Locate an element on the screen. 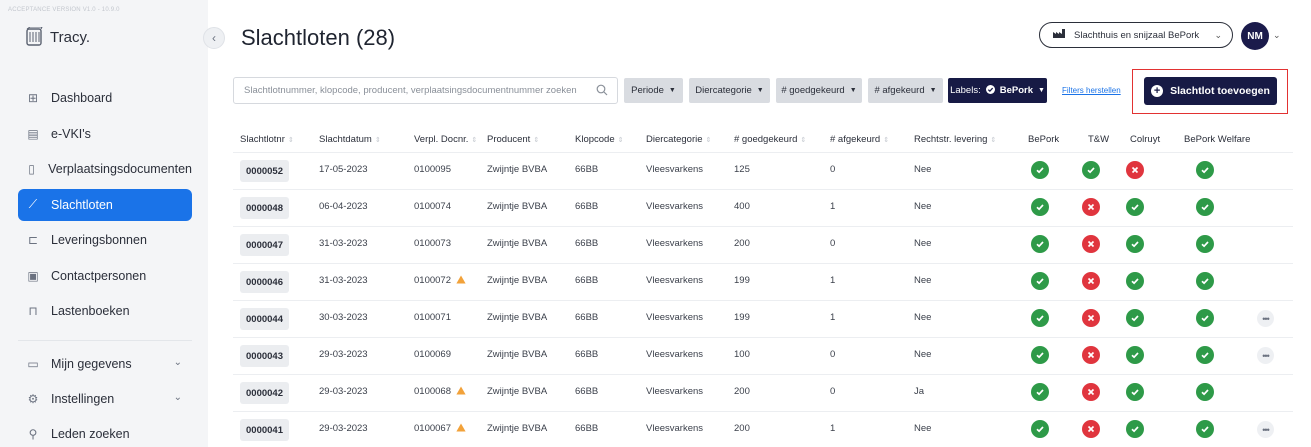 Image resolution: width=1311 pixels, height=447 pixels. filter-diercategorie: Diercategorie ▼ is located at coordinates (729, 90).